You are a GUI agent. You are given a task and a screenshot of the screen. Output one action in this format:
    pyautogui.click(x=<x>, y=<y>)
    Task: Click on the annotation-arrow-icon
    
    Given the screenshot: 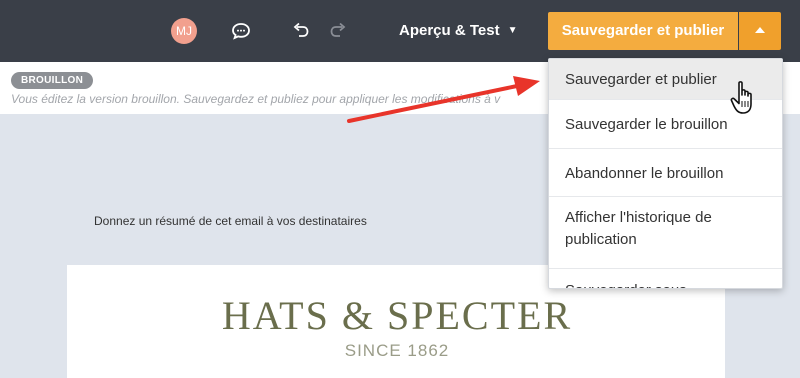 What is the action you would take?
    pyautogui.click(x=443, y=99)
    